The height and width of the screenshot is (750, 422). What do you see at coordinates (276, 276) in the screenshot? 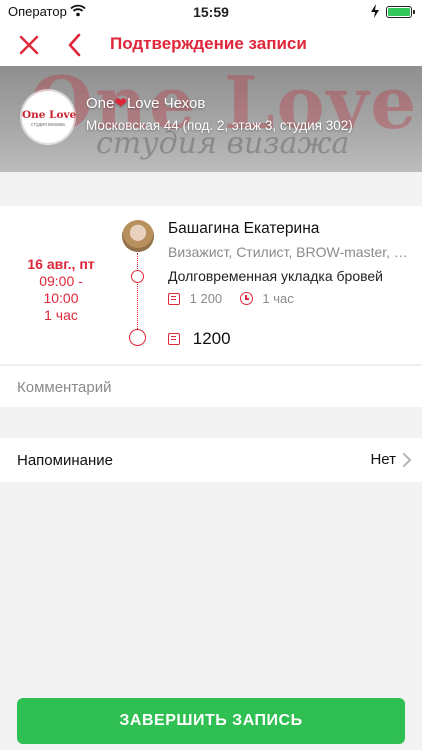
I see `service-name: Долговременная укладка бровей` at bounding box center [276, 276].